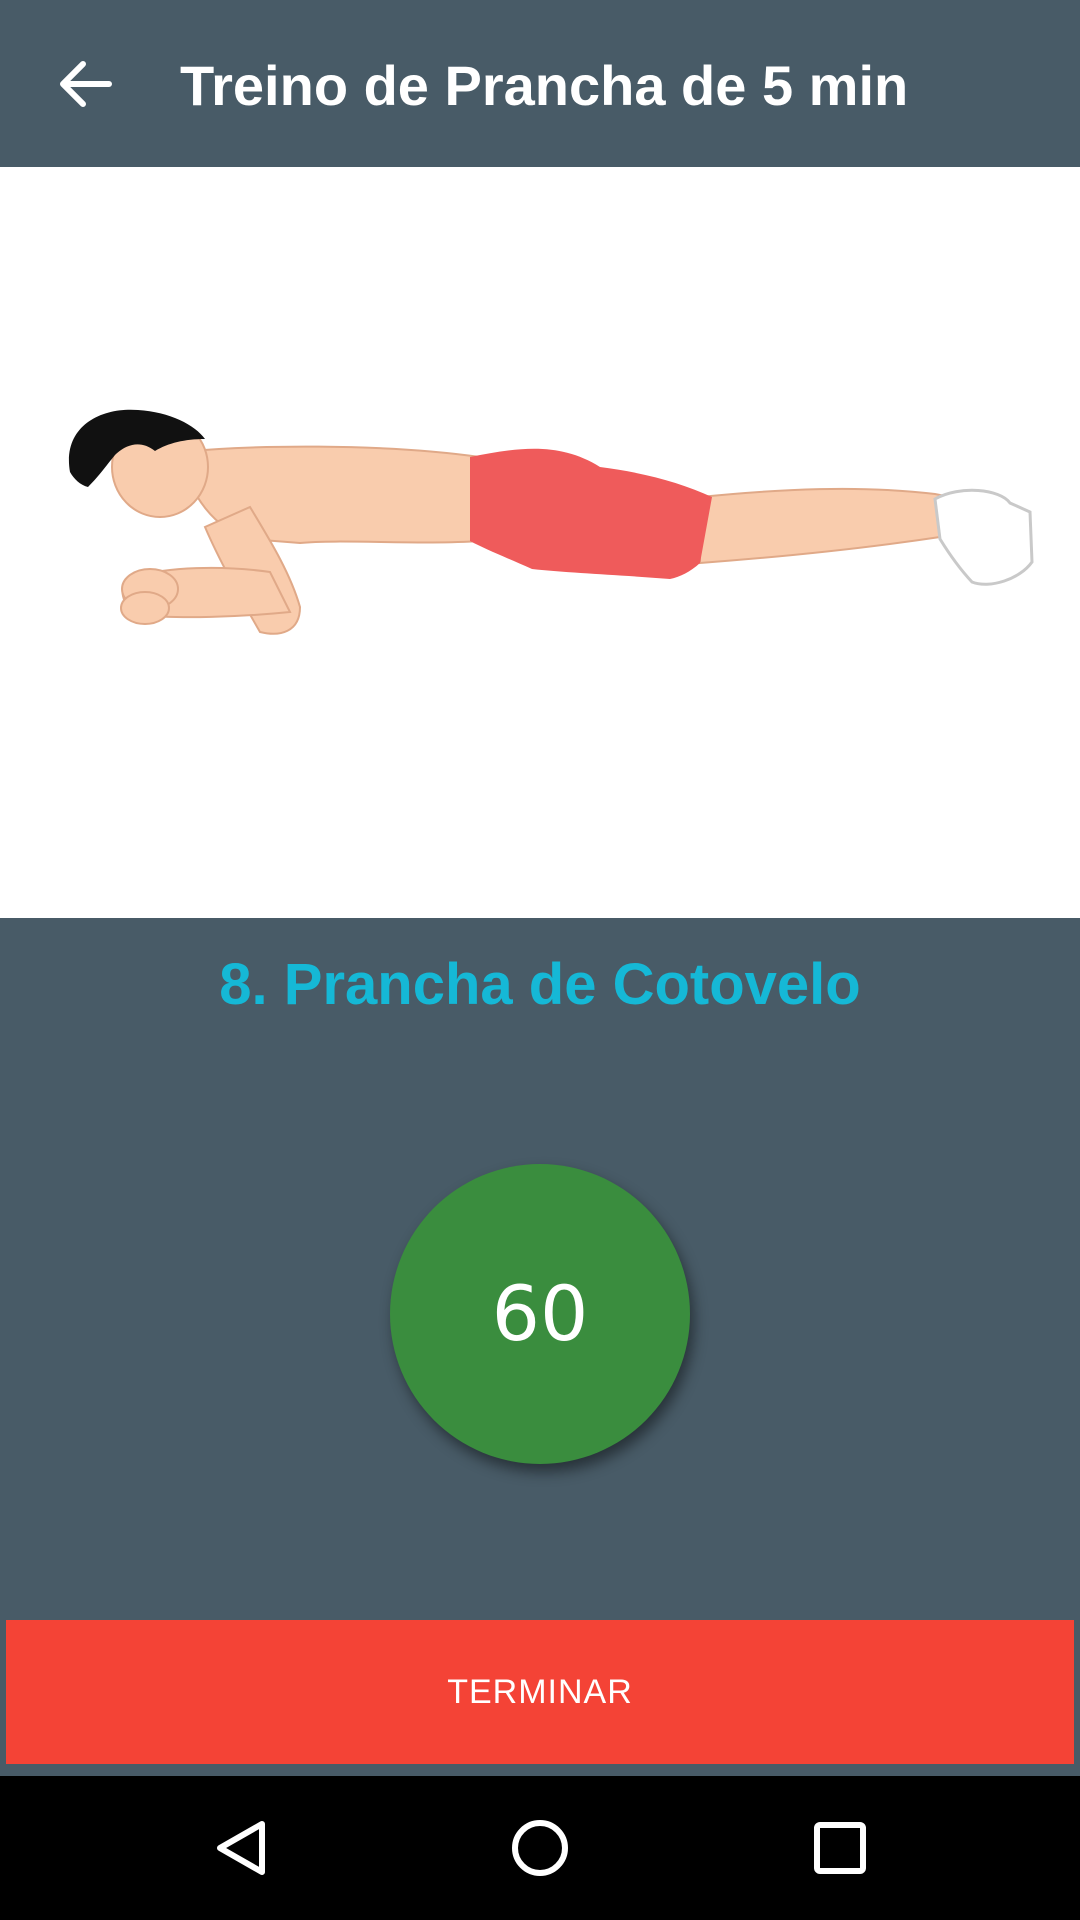 Image resolution: width=1080 pixels, height=1920 pixels. Describe the element at coordinates (551, 522) in the screenshot. I see `elbow-plank-illustration` at that location.